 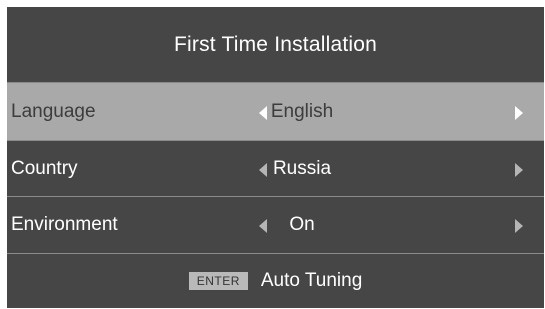 What do you see at coordinates (311, 281) in the screenshot?
I see `auto-tuning-label: Auto Tuning` at bounding box center [311, 281].